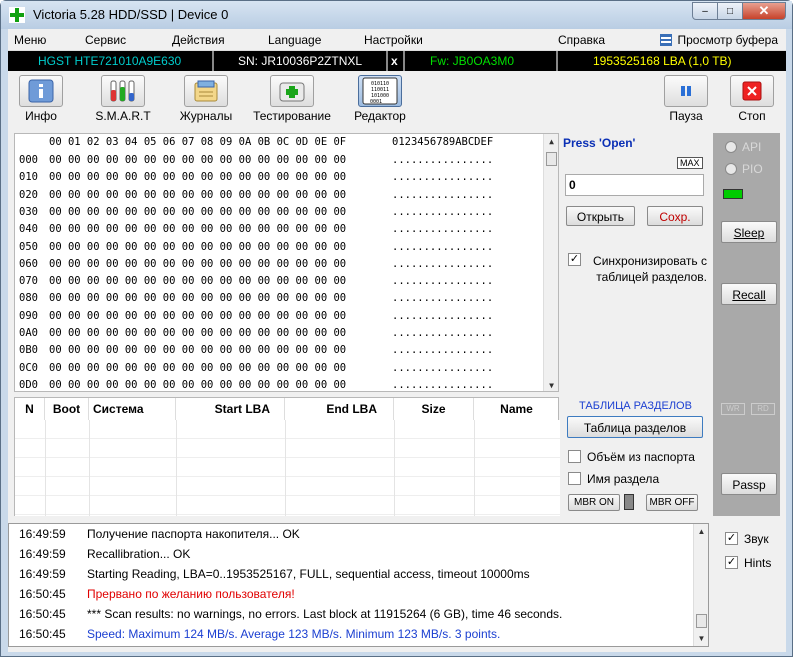 This screenshot has width=793, height=657. Describe the element at coordinates (749, 294) in the screenshot. I see `recall-button: Recall` at that location.